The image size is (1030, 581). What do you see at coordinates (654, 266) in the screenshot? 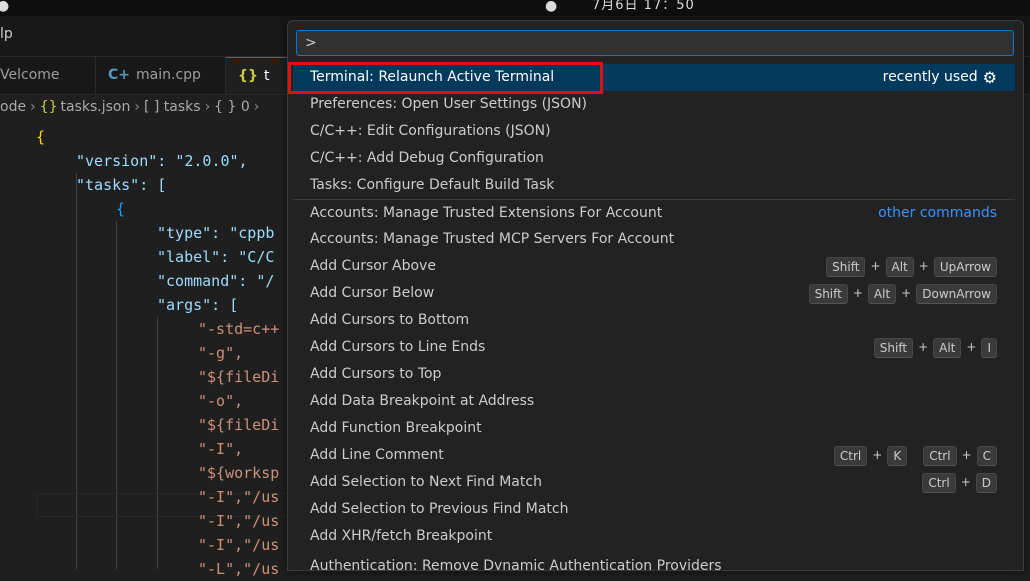
I see `list-item: Add Cursor Above Shift + Alt + UpArrow` at bounding box center [654, 266].